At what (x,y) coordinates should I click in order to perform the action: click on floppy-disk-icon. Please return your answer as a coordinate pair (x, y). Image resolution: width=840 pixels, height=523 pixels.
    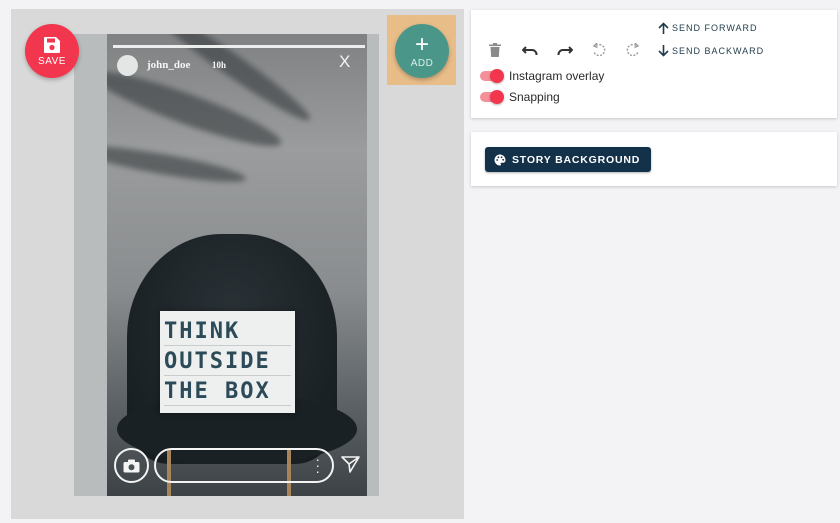
    Looking at the image, I should click on (52, 44).